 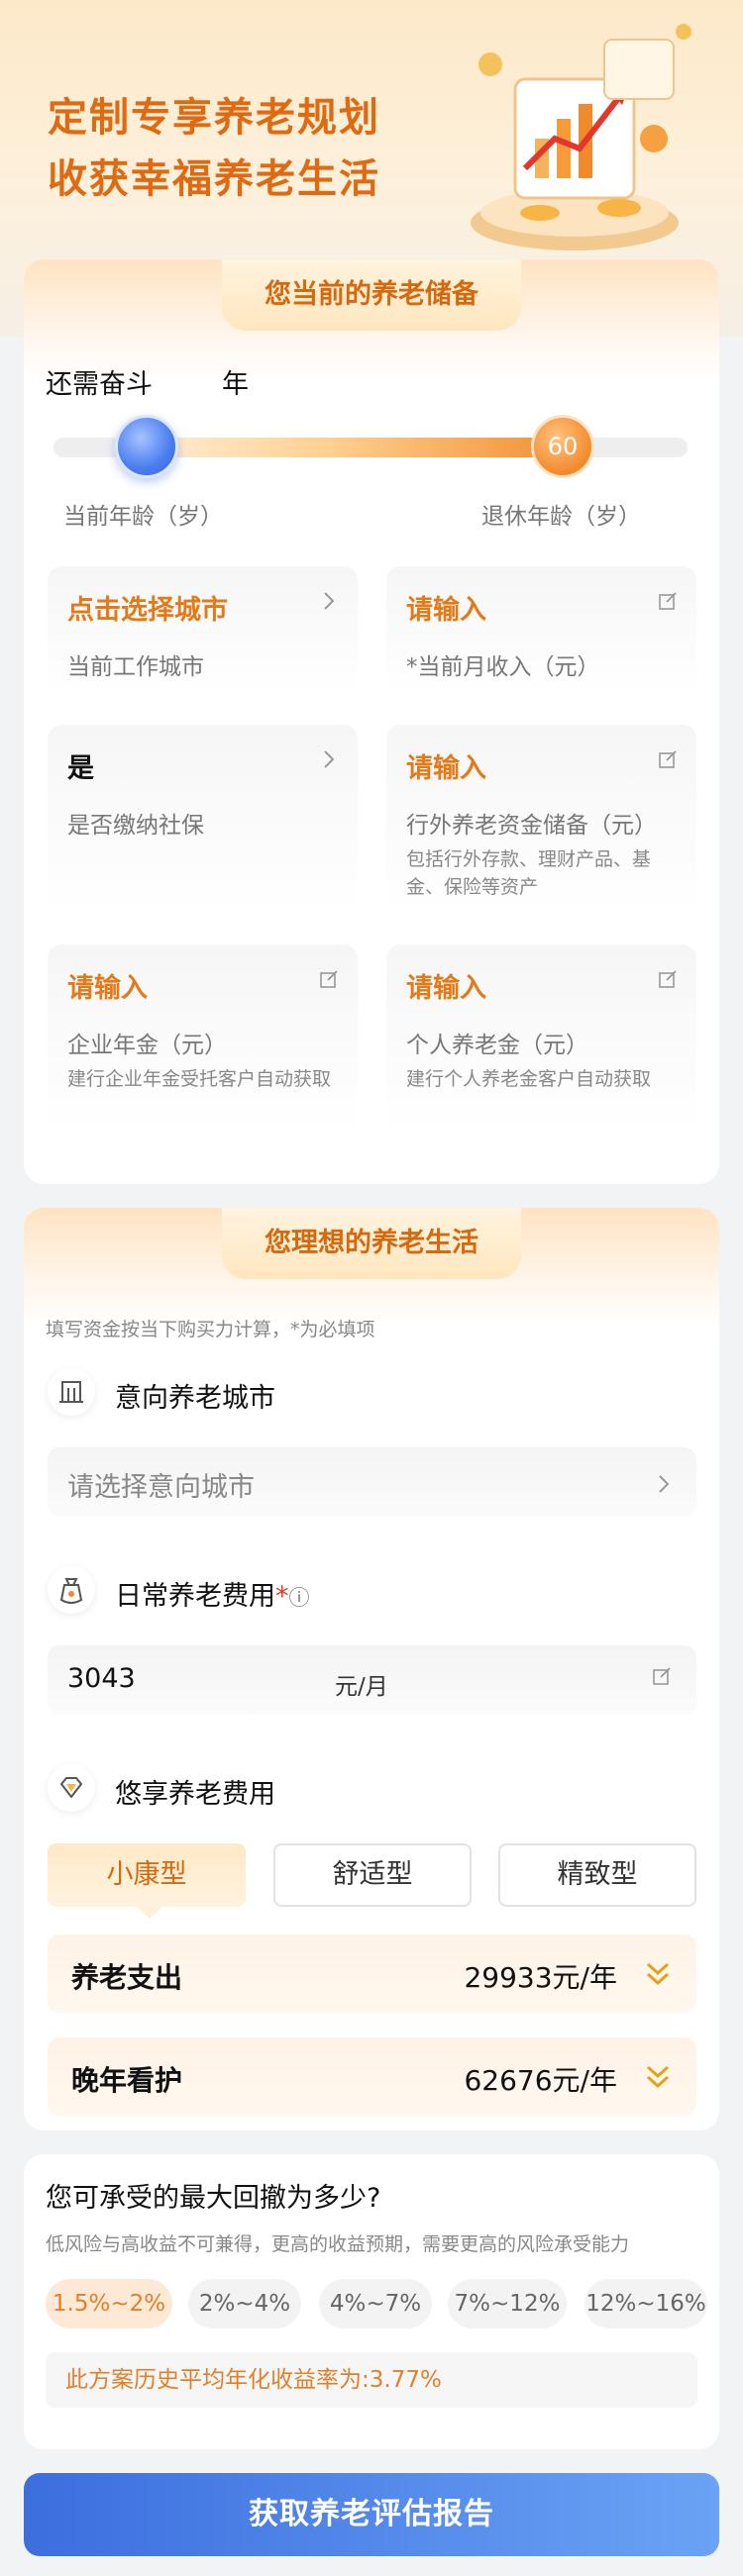 What do you see at coordinates (371, 2514) in the screenshot?
I see `get-report-button: 获取养老评估报告` at bounding box center [371, 2514].